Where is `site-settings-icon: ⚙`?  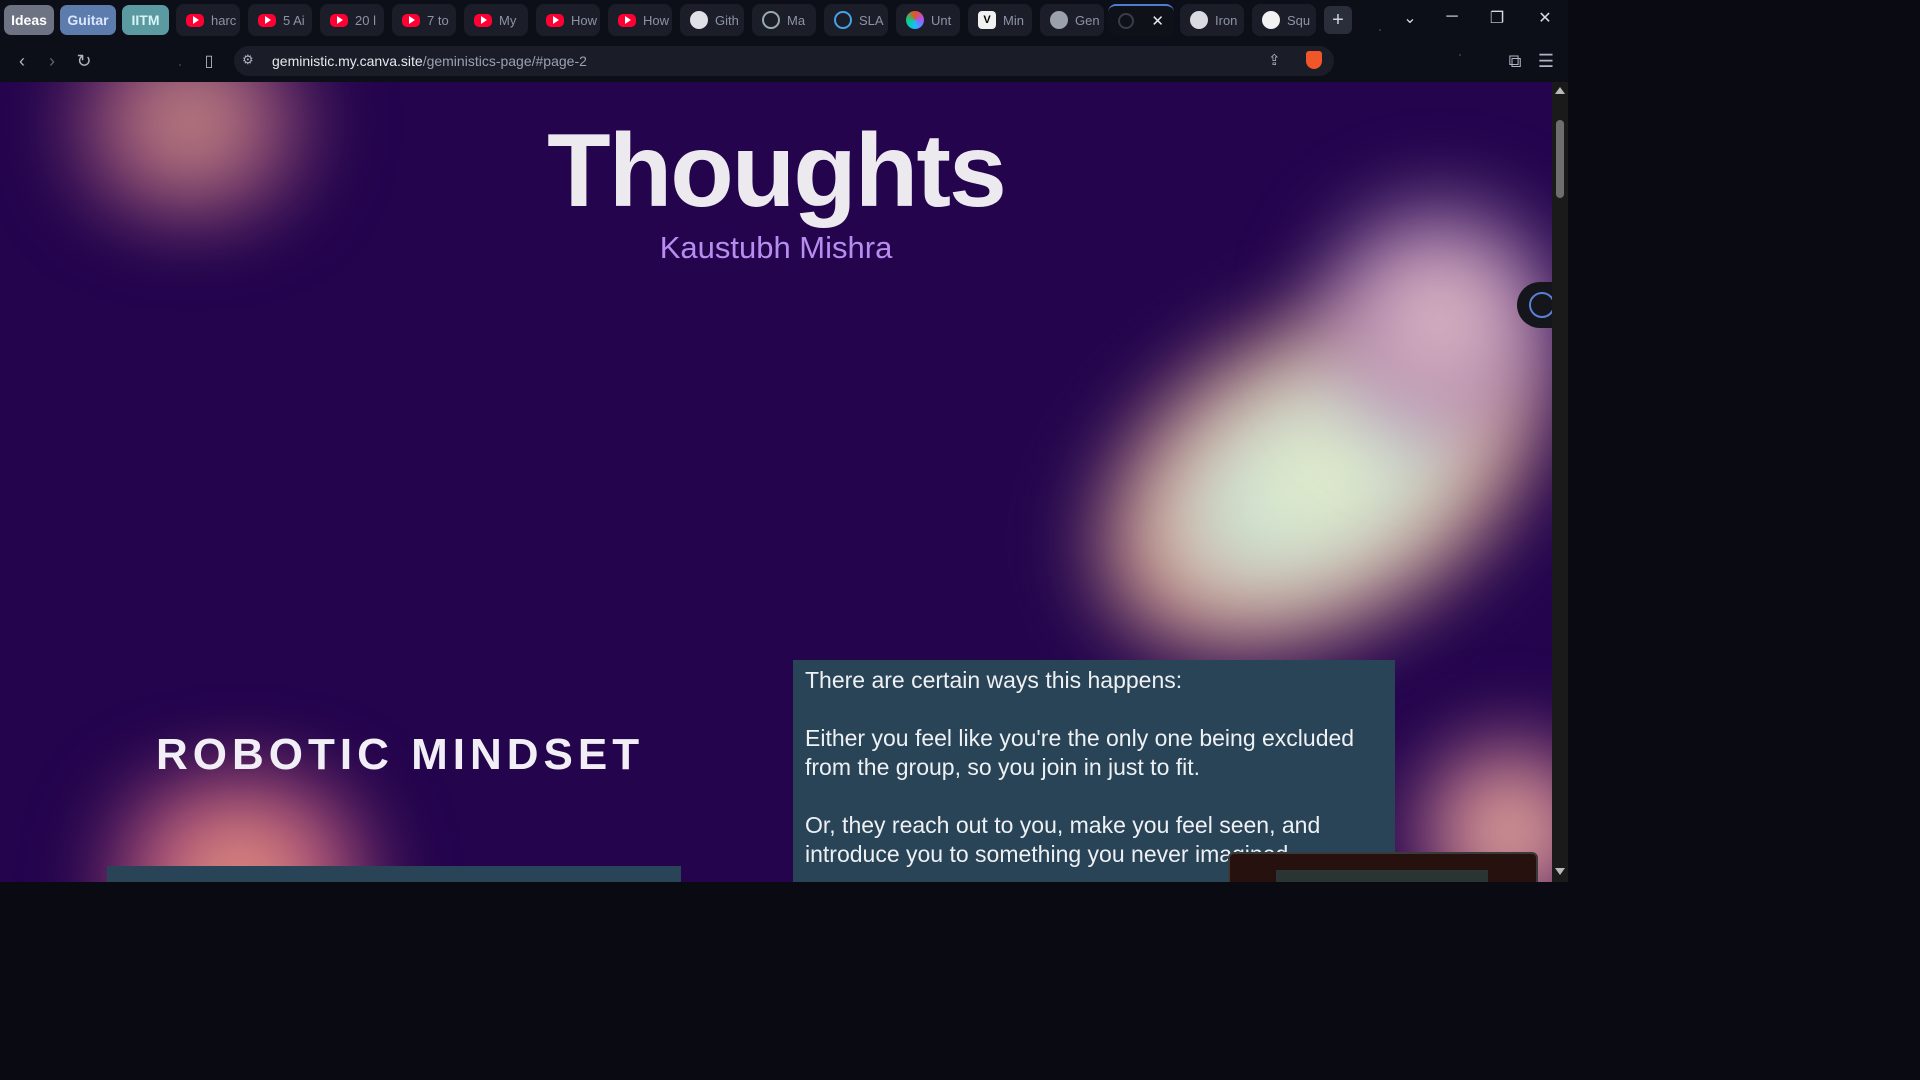 site-settings-icon: ⚙ is located at coordinates (248, 60).